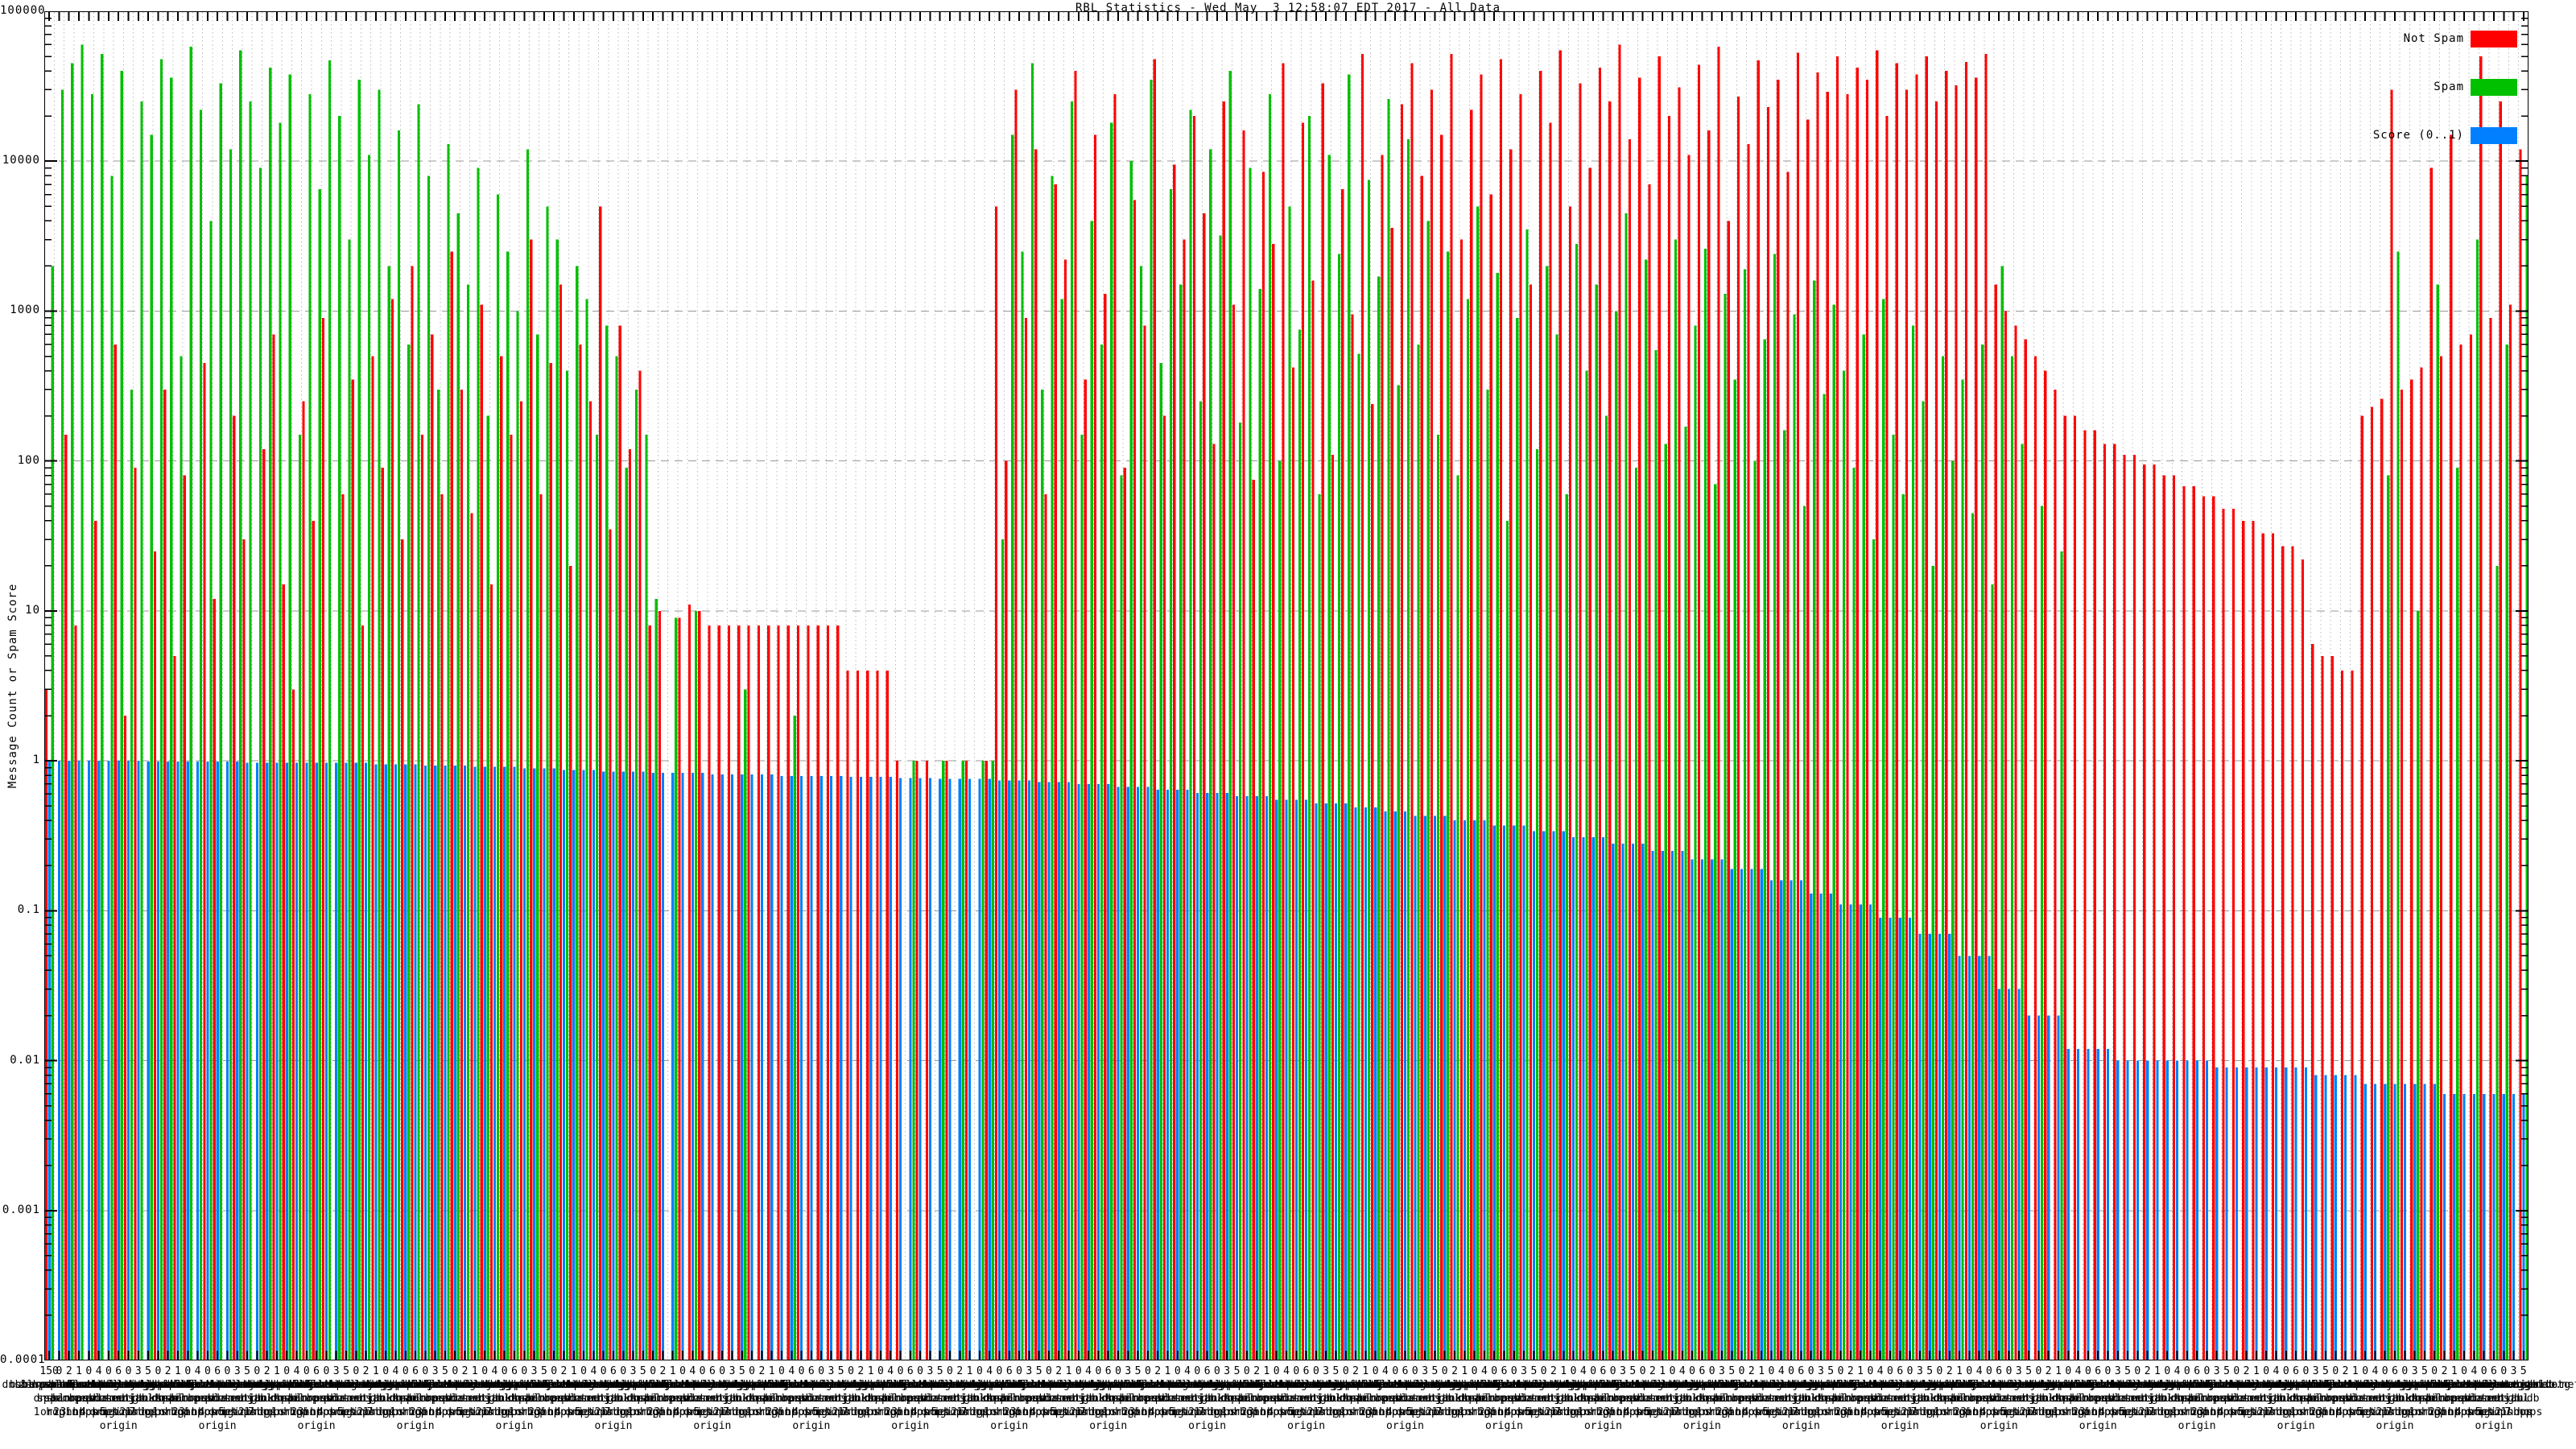  I want to click on x-tick-count-label: 6, so click(217, 1371).